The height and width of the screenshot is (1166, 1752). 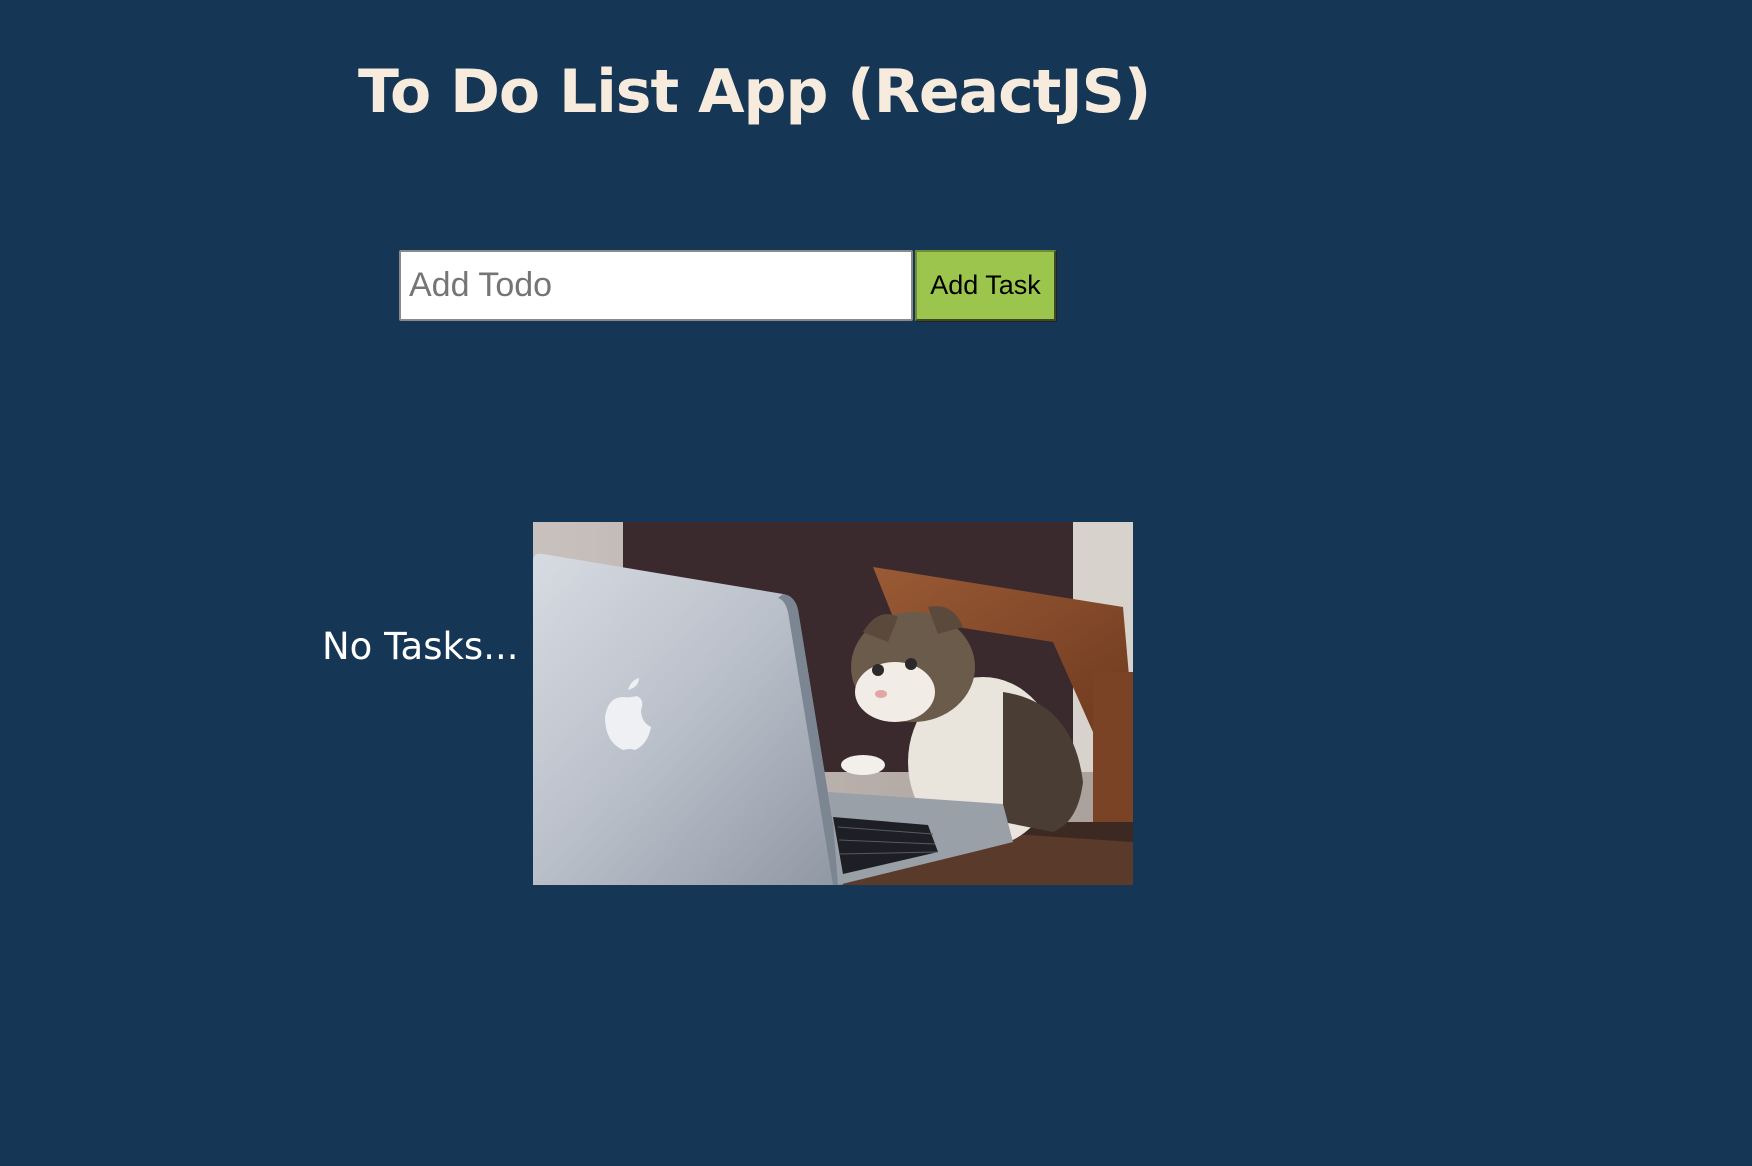 What do you see at coordinates (754, 92) in the screenshot?
I see `page-title: To Do List App (ReactJS)` at bounding box center [754, 92].